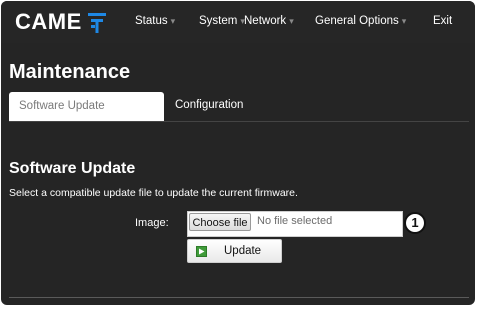  I want to click on logo-text: CAME, so click(48, 21).